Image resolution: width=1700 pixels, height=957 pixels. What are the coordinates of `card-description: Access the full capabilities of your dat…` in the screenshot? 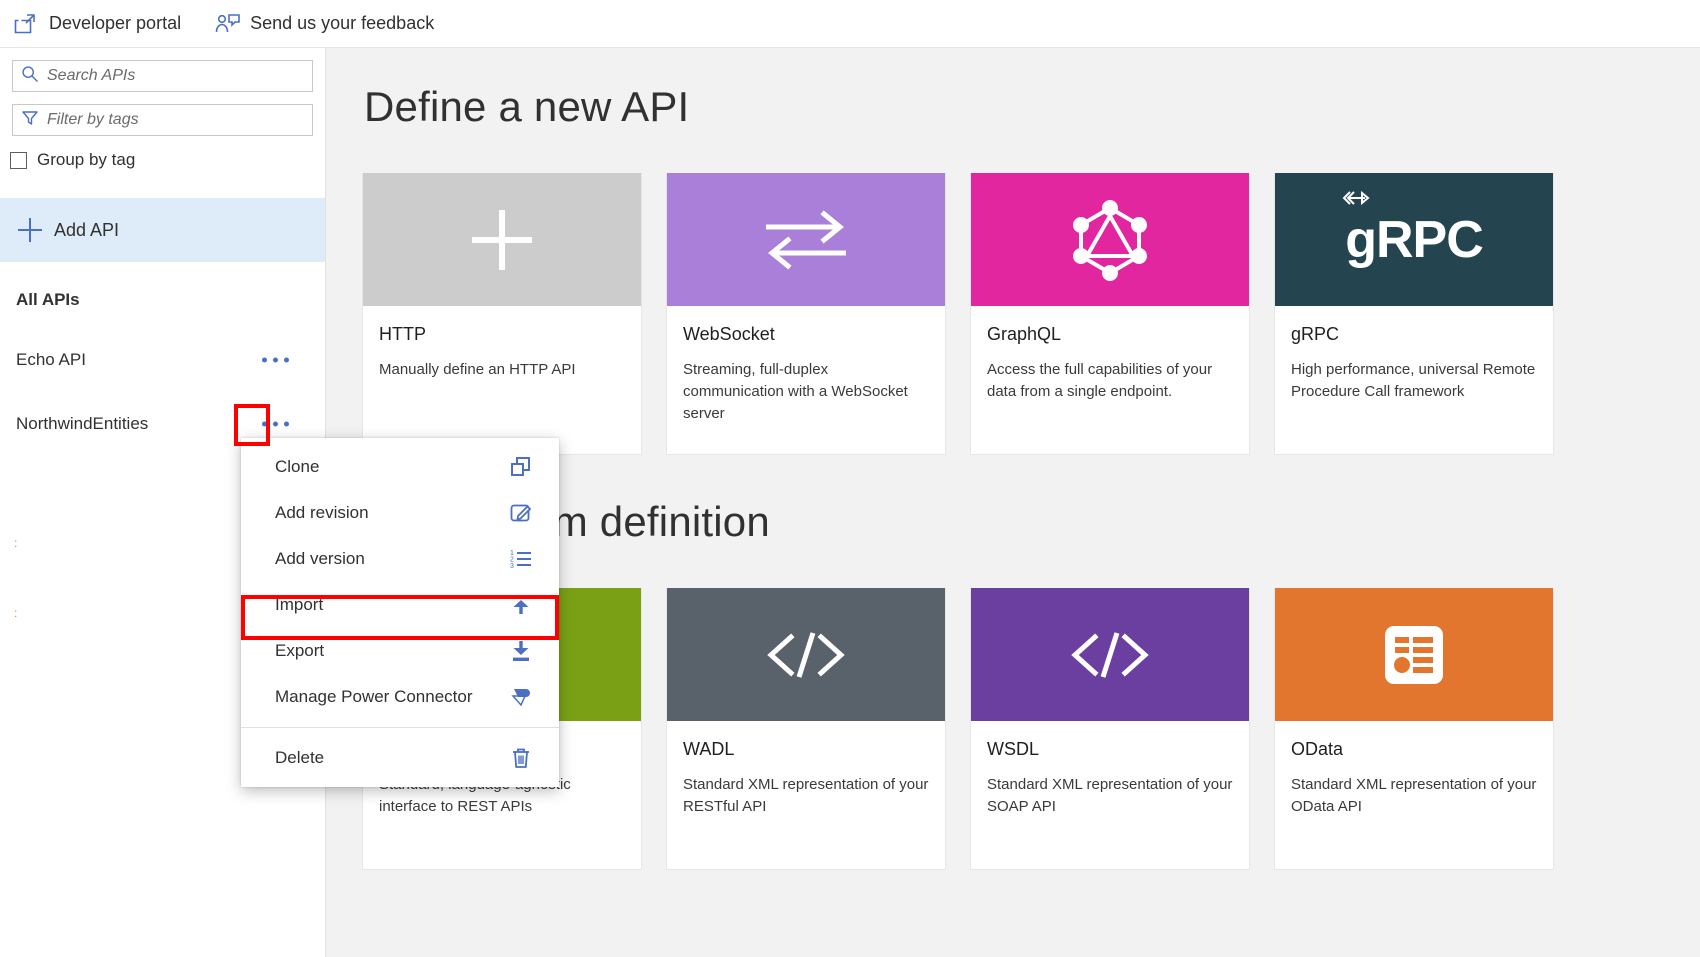 It's located at (1100, 380).